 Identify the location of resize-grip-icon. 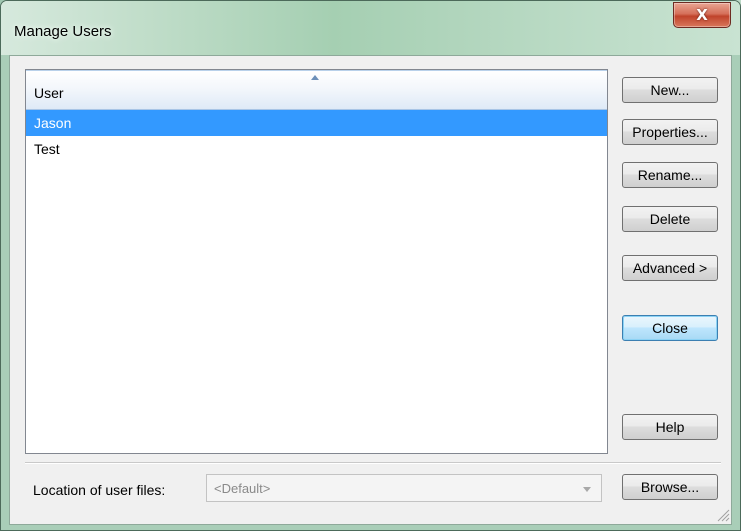
(723, 515).